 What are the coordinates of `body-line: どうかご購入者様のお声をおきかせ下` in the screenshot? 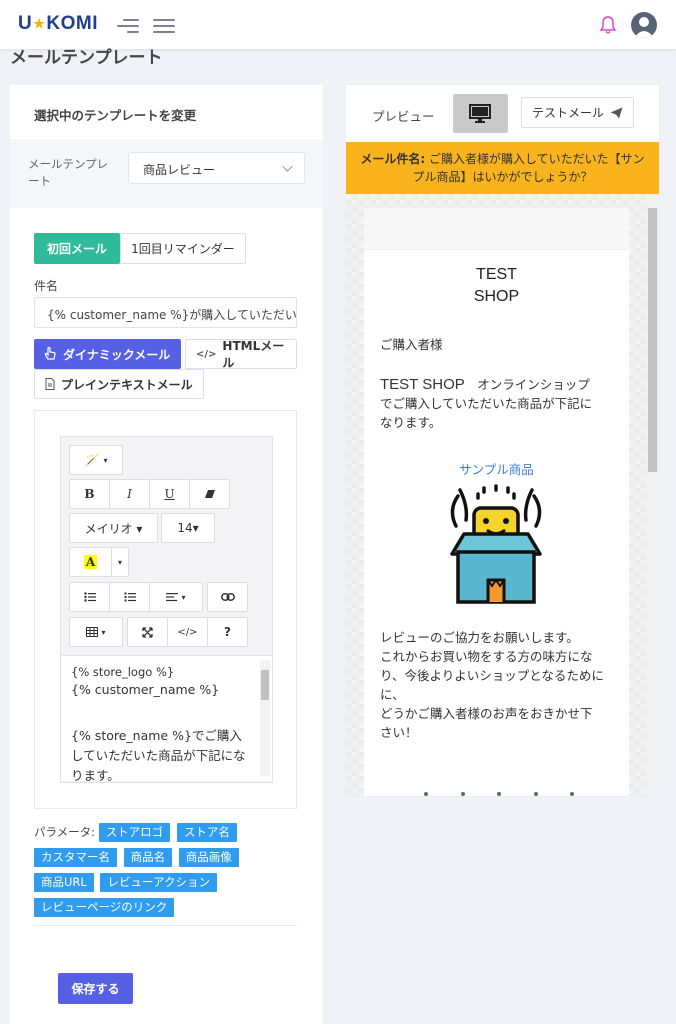 It's located at (486, 713).